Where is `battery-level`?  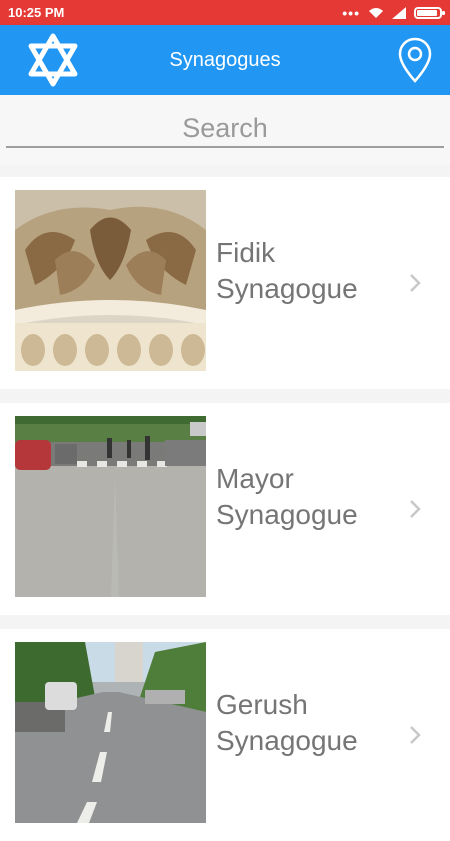
battery-level is located at coordinates (427, 12).